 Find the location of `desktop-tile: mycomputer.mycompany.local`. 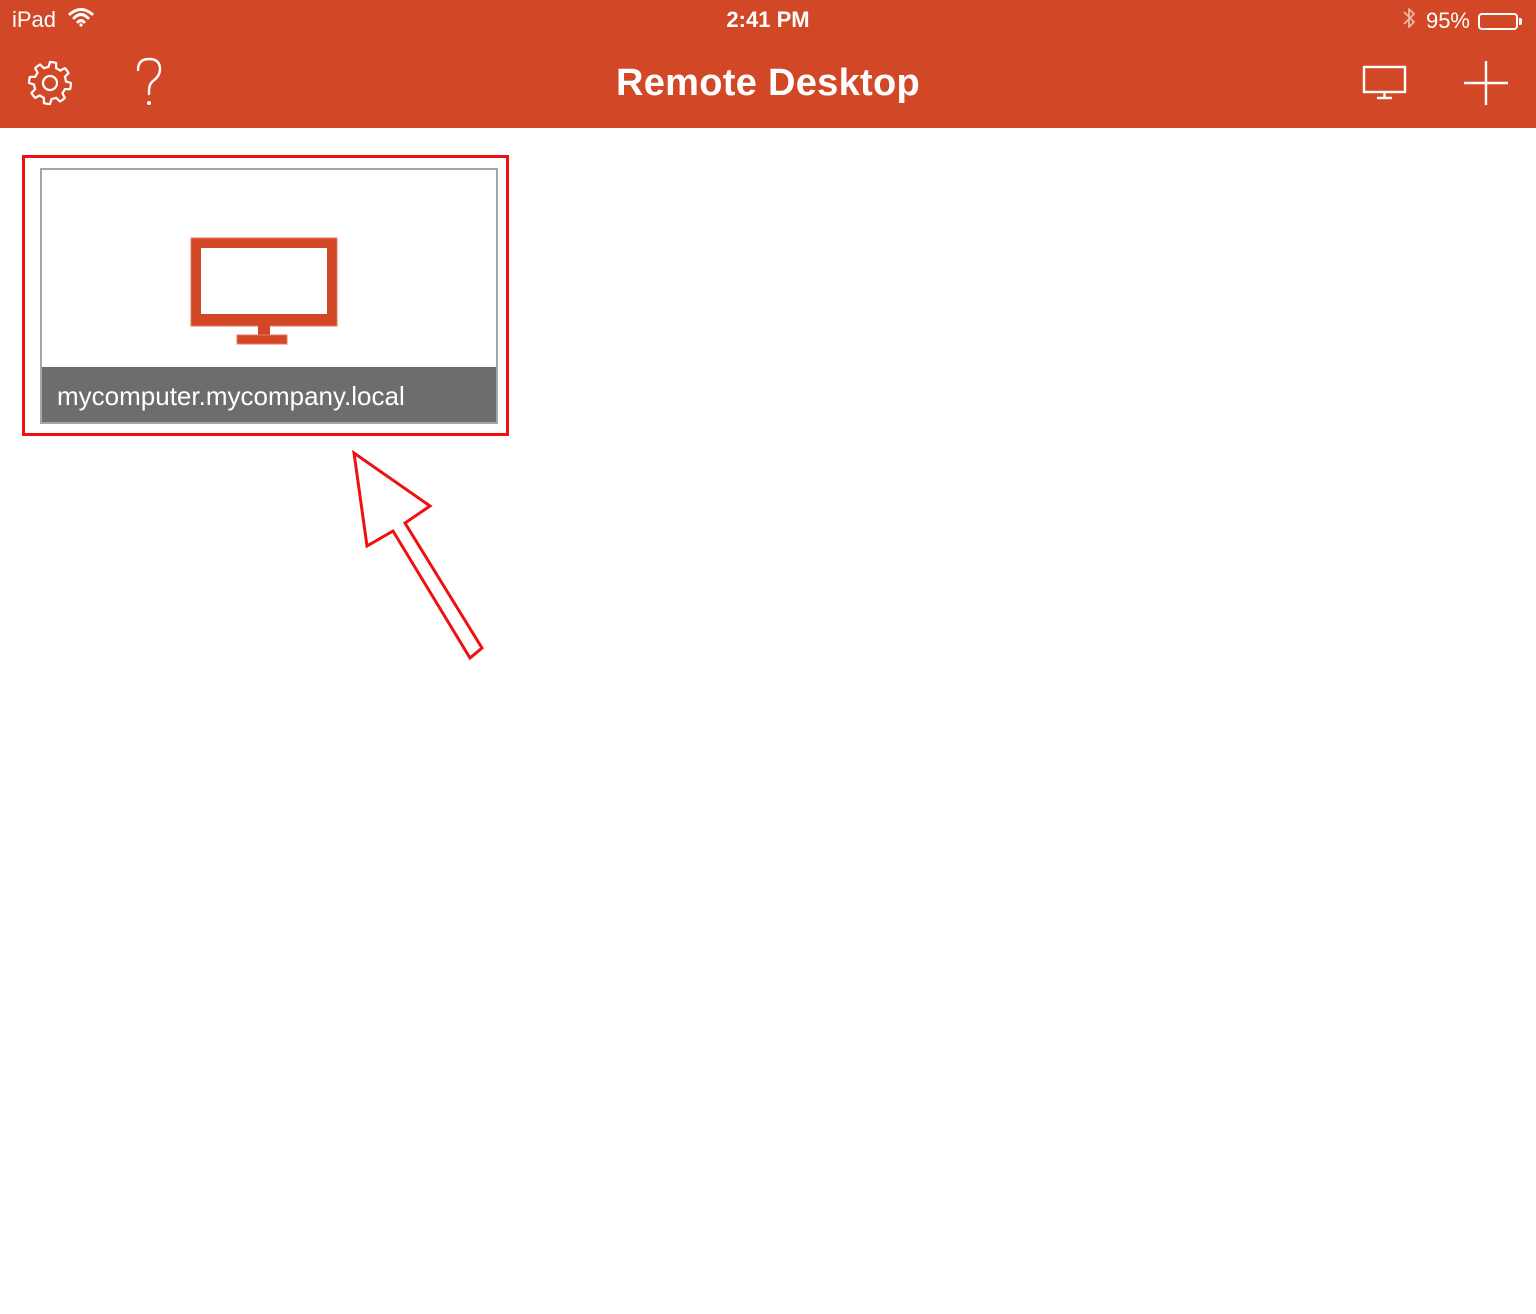

desktop-tile: mycomputer.mycompany.local is located at coordinates (269, 296).